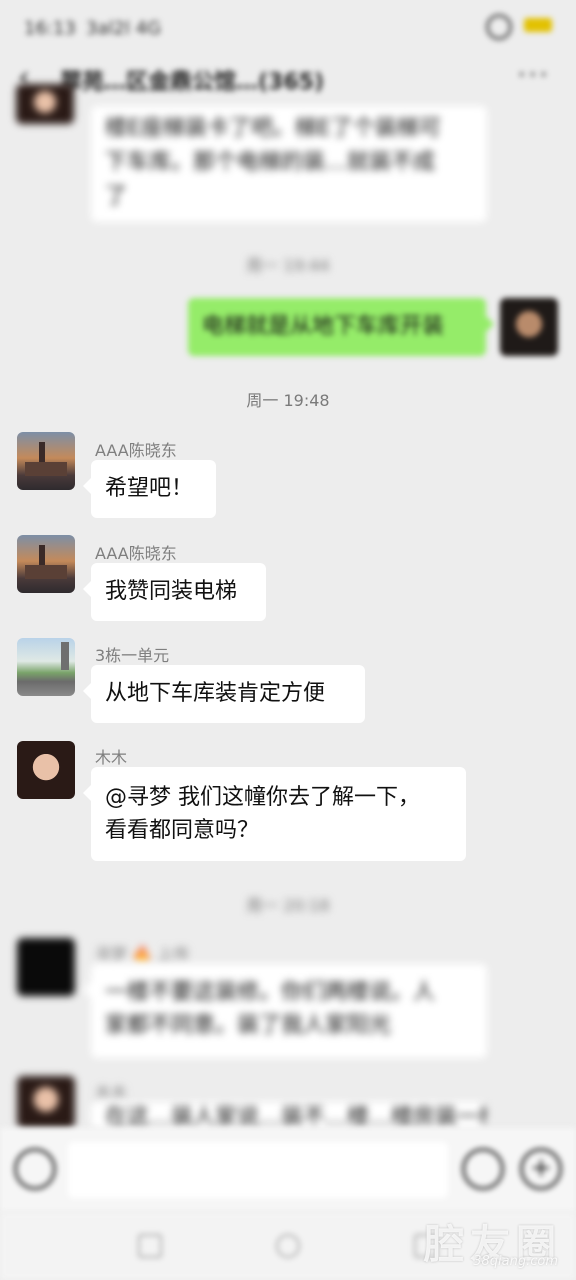  I want to click on message-bubble: 一楼不要这装修。你们两楼说。人 家都不同意。装了我人家阳光, so click(285, 1011).